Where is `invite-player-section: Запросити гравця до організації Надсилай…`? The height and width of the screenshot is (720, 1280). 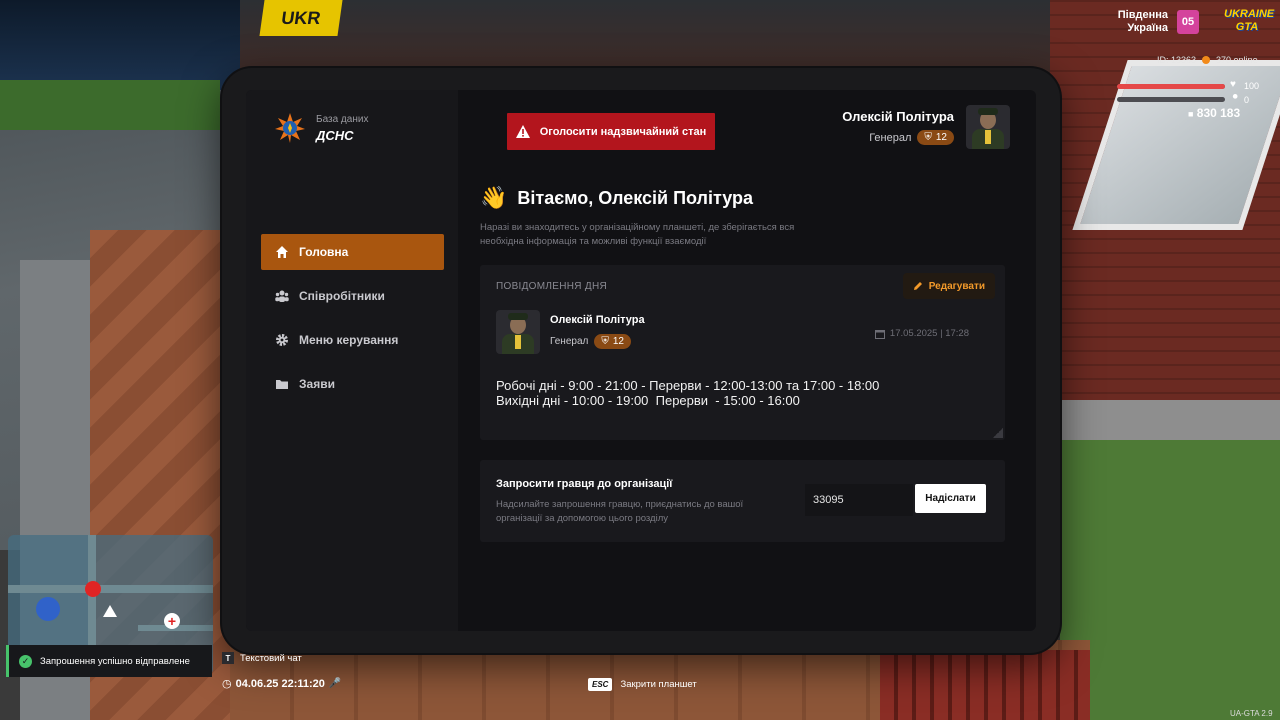
invite-player-section: Запросити гравця до організації Надсилай… is located at coordinates (742, 501).